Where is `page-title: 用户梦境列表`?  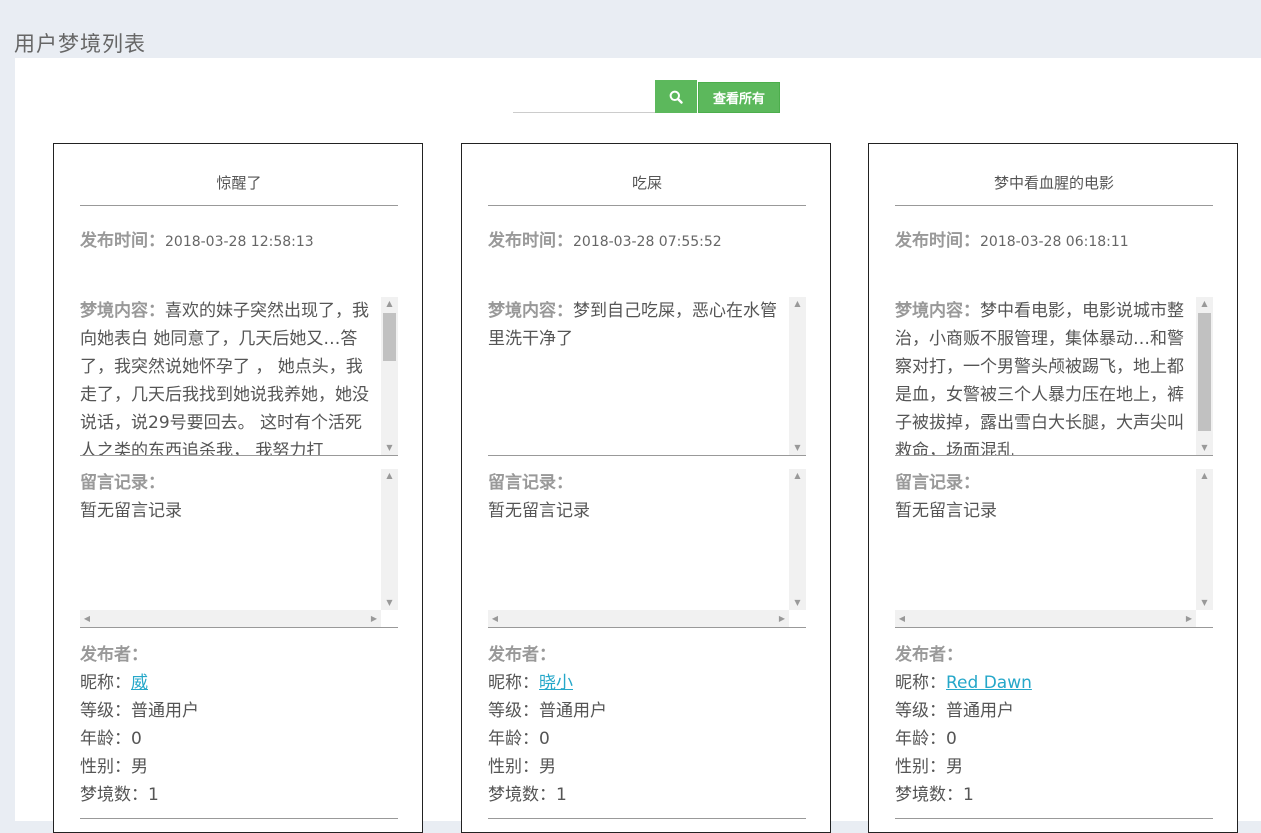 page-title: 用户梦境列表 is located at coordinates (80, 44).